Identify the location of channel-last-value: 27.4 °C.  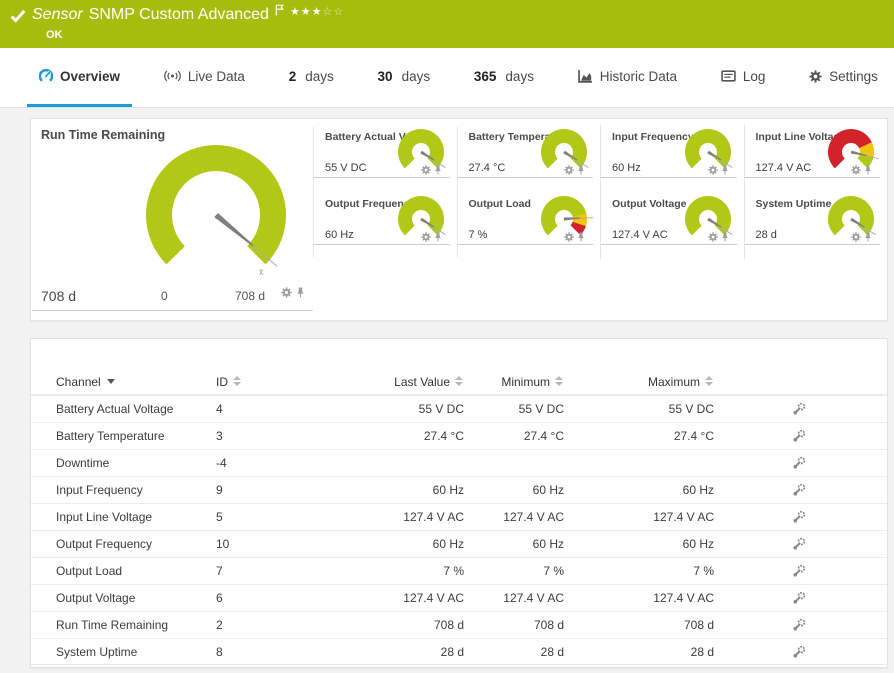
(443, 436).